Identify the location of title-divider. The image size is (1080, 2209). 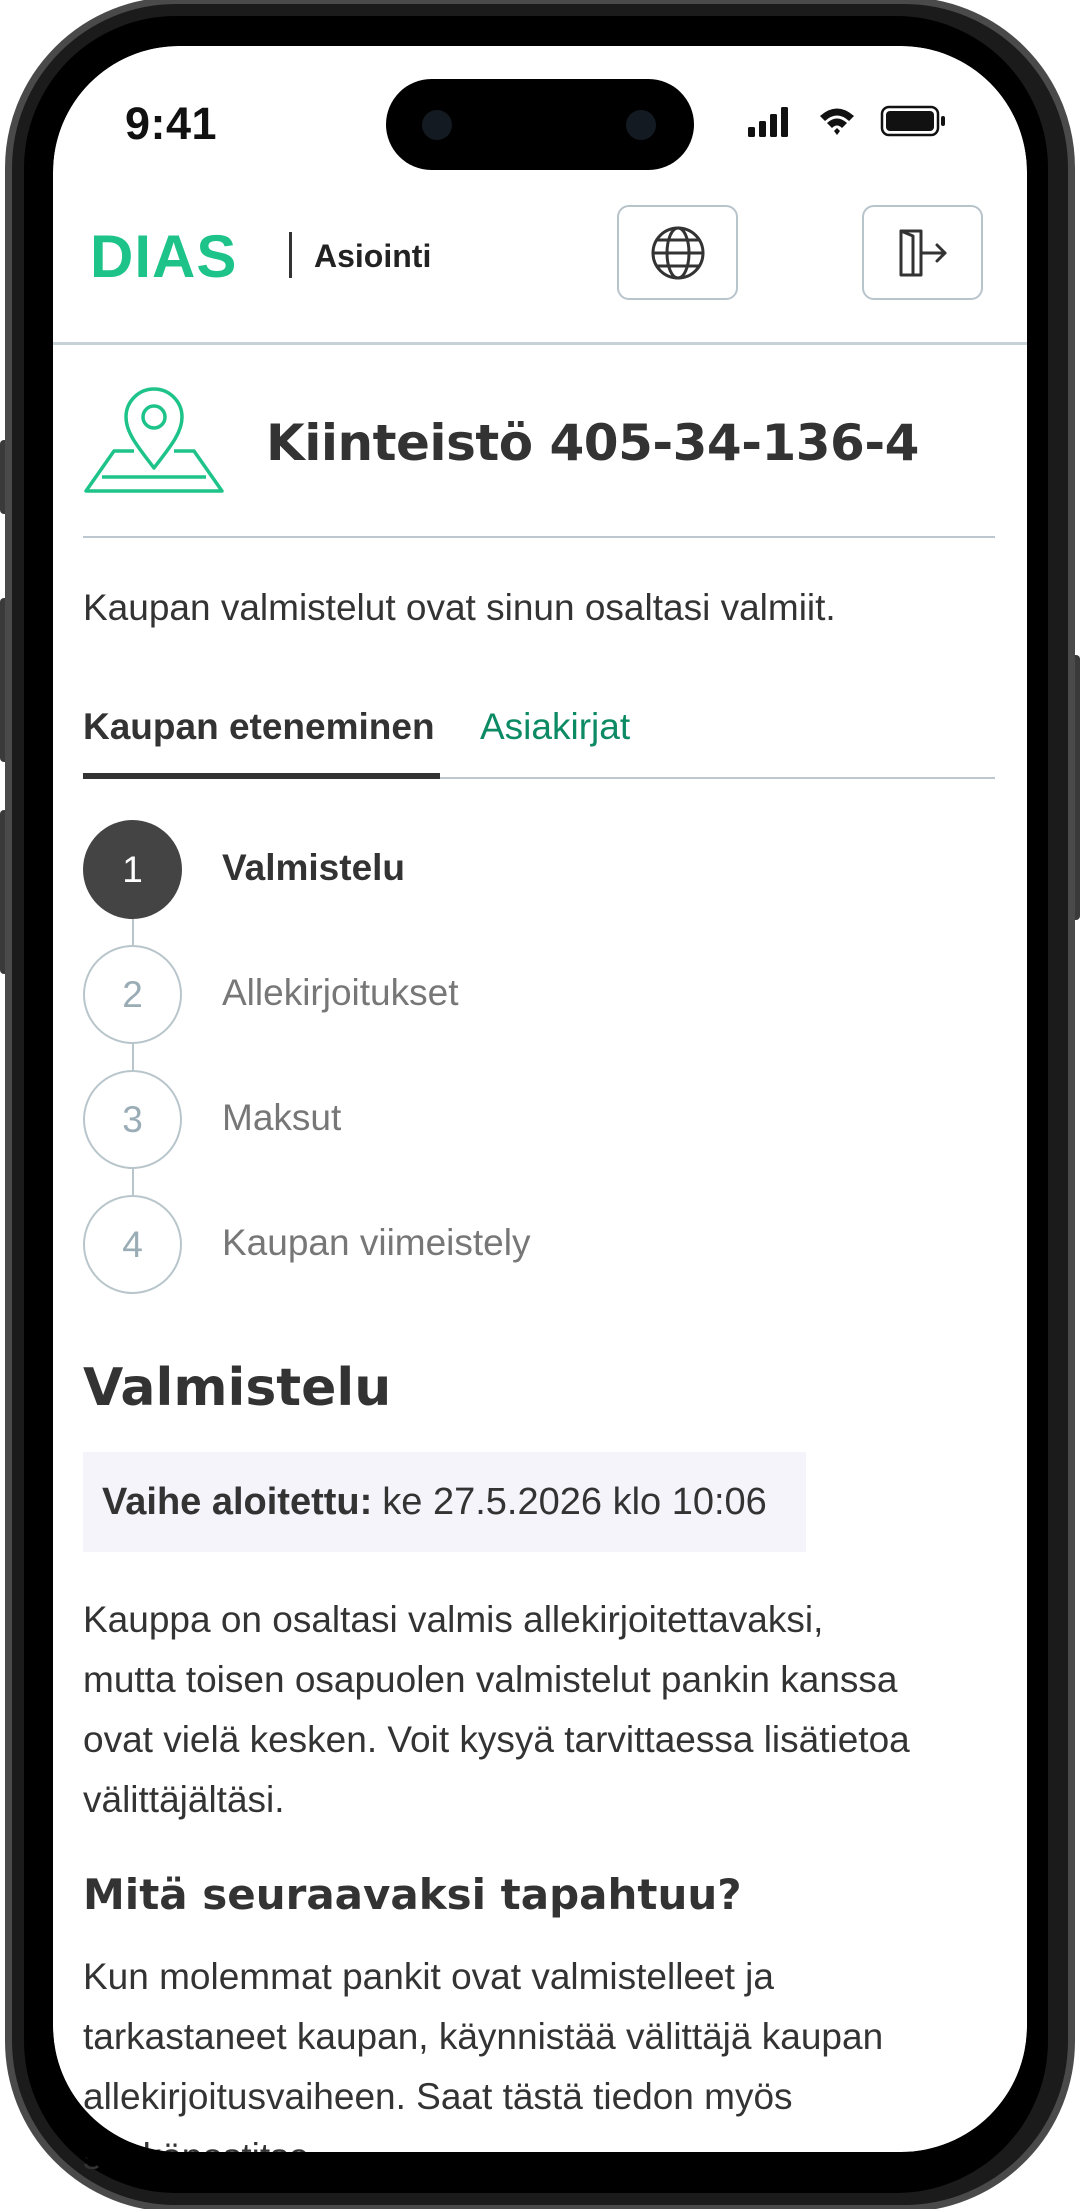
(539, 537).